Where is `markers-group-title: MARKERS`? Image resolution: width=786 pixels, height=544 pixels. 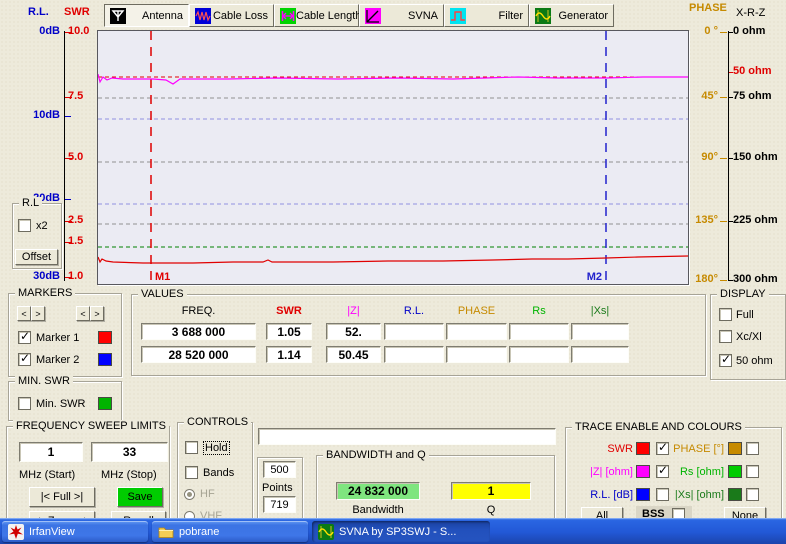
markers-group-title: MARKERS is located at coordinates (45, 293).